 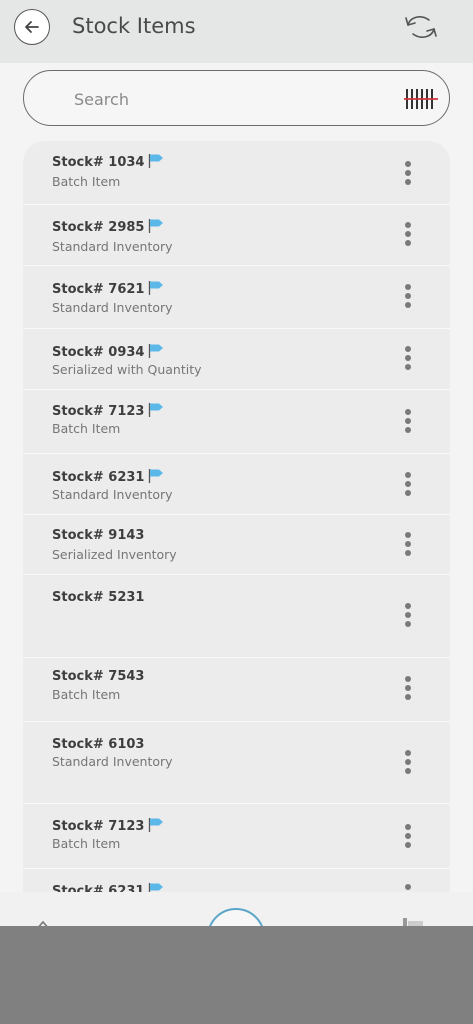 I want to click on stock-item-number: Stock# 9143, so click(x=98, y=535).